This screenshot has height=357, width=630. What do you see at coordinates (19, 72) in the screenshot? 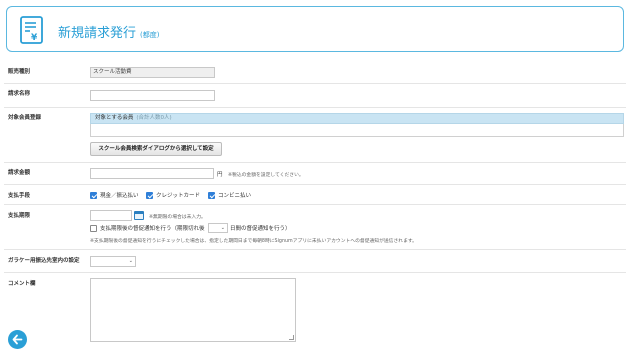
I see `sales-type-label: 販売種別` at bounding box center [19, 72].